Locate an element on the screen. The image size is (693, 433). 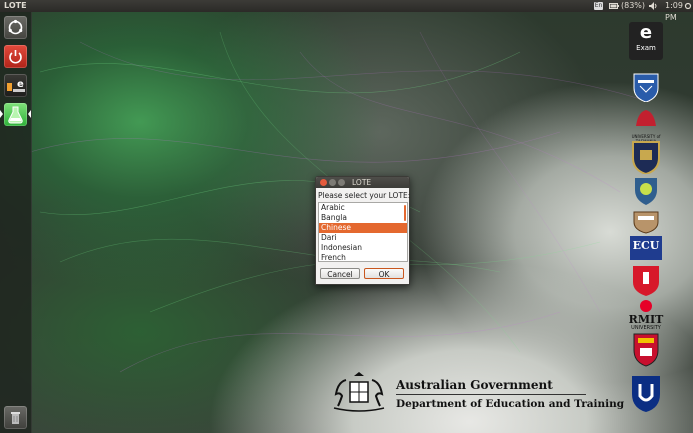
ok-button: OK is located at coordinates (384, 273).